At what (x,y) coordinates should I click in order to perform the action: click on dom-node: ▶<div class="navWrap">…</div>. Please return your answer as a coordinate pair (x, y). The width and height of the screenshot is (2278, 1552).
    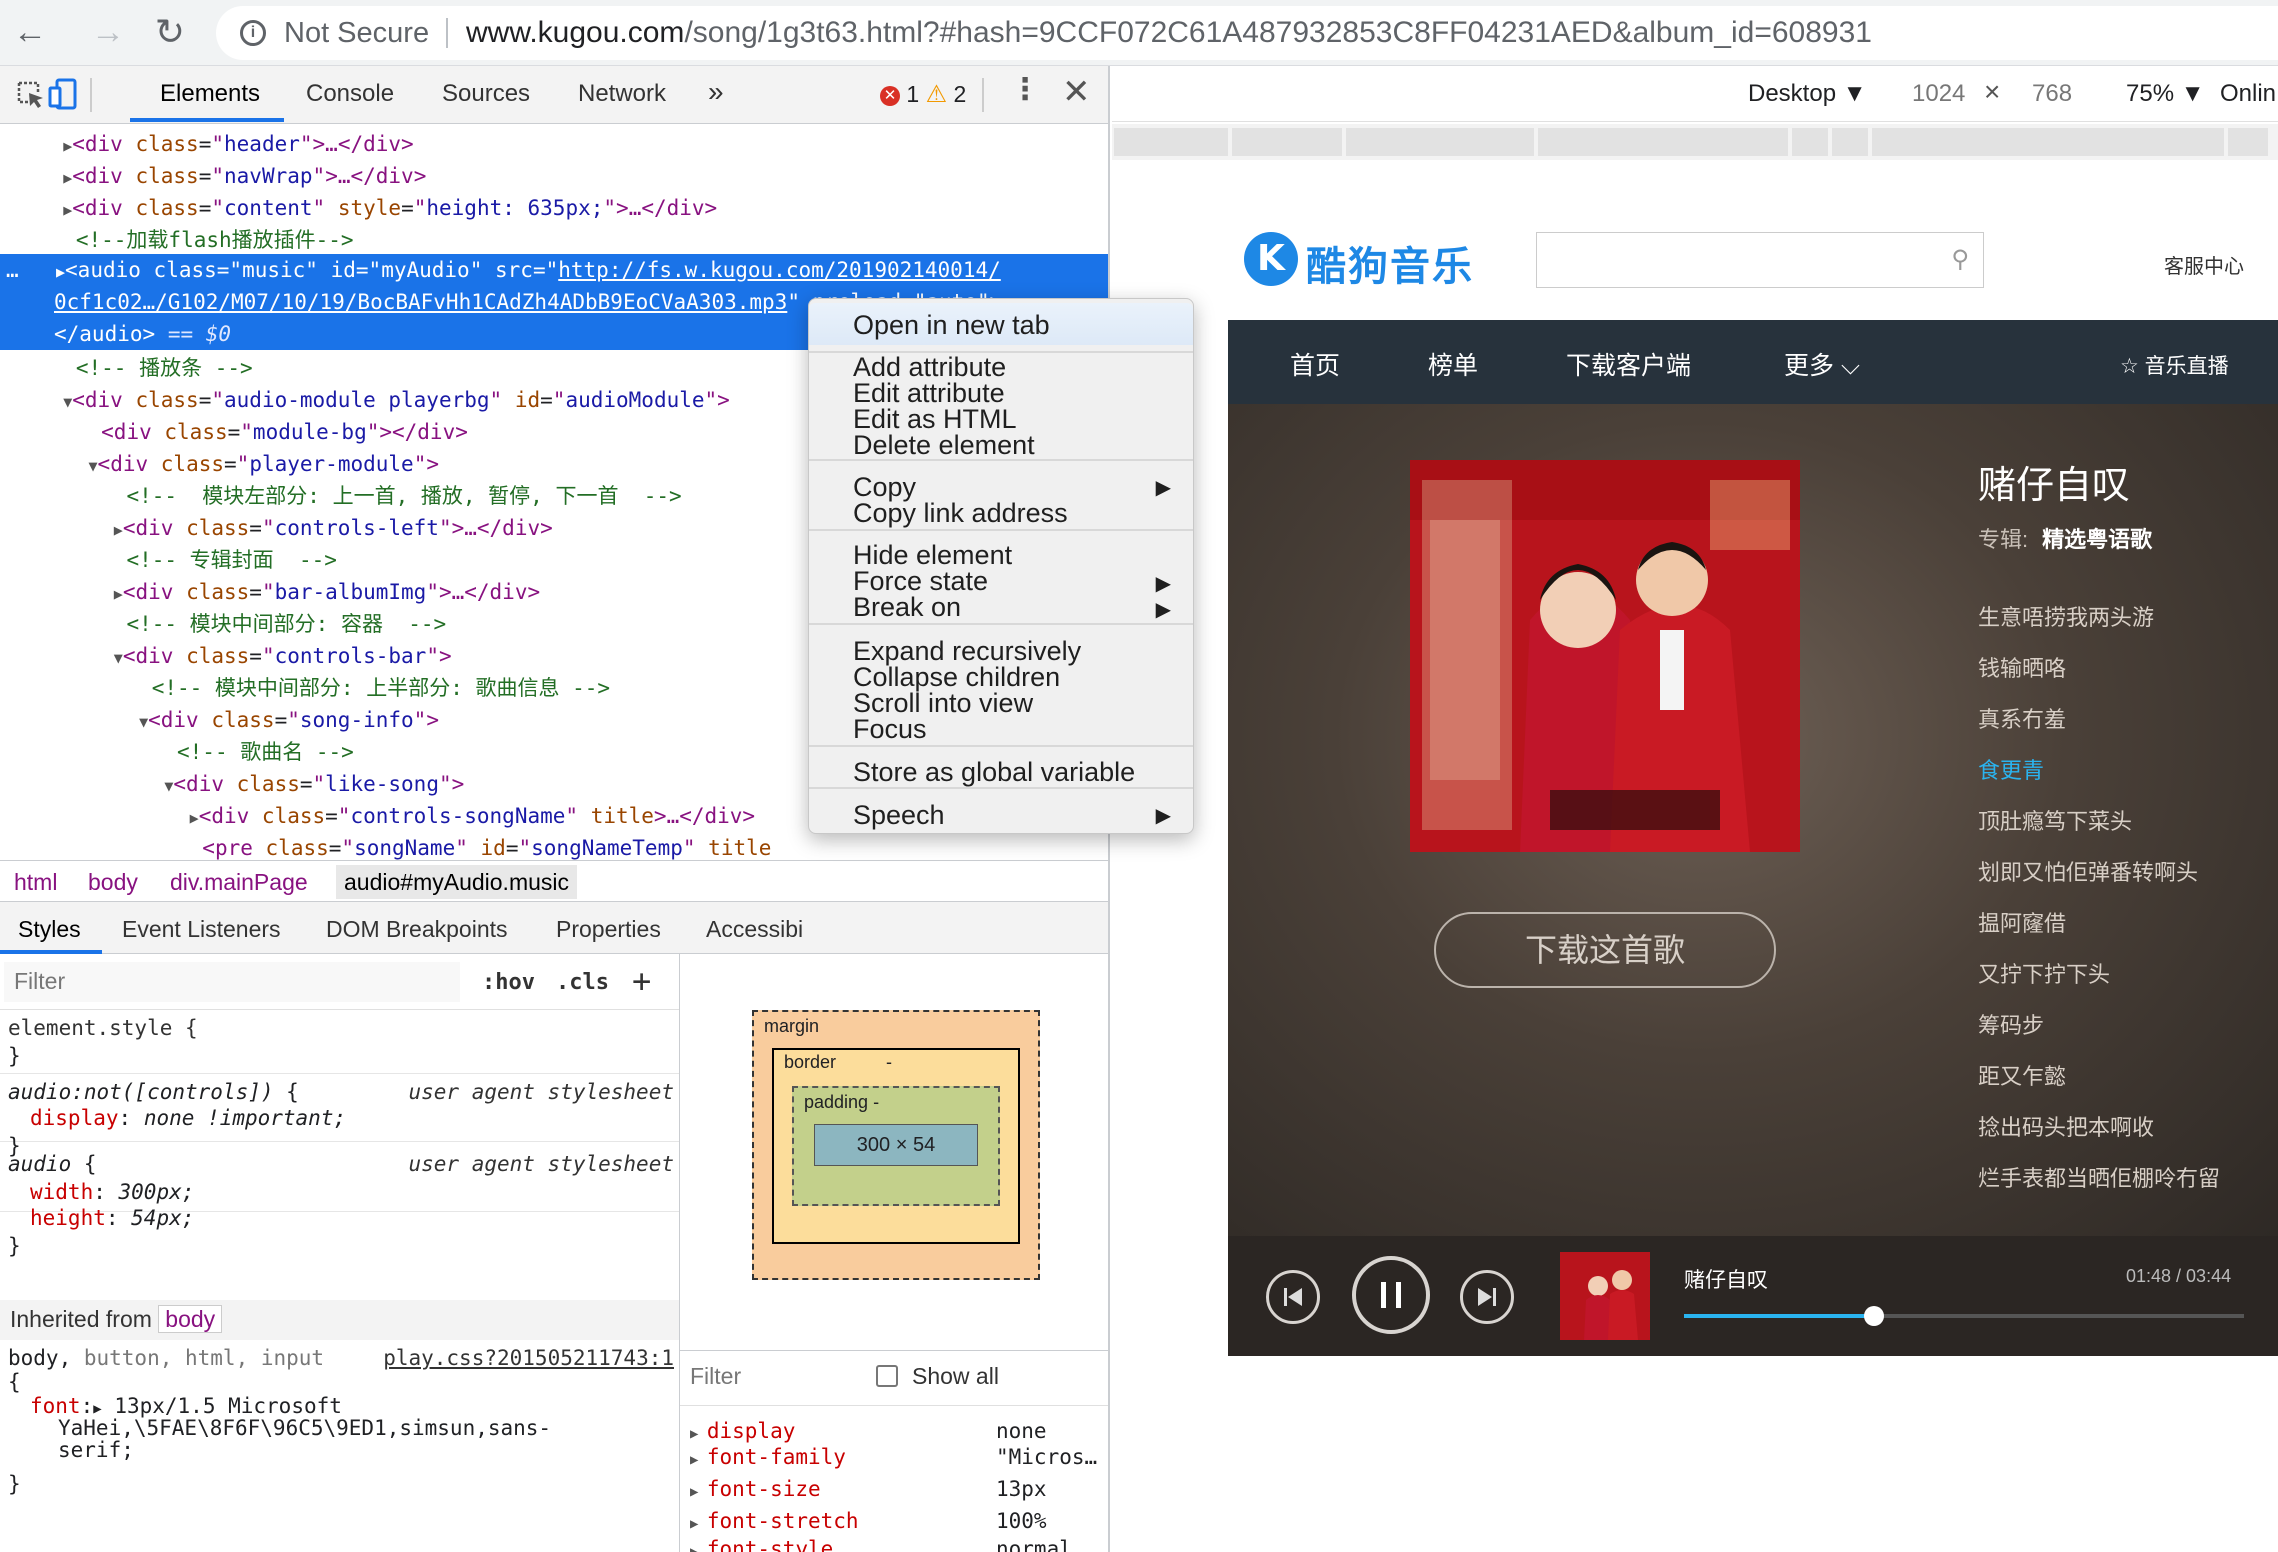
    Looking at the image, I should click on (554, 176).